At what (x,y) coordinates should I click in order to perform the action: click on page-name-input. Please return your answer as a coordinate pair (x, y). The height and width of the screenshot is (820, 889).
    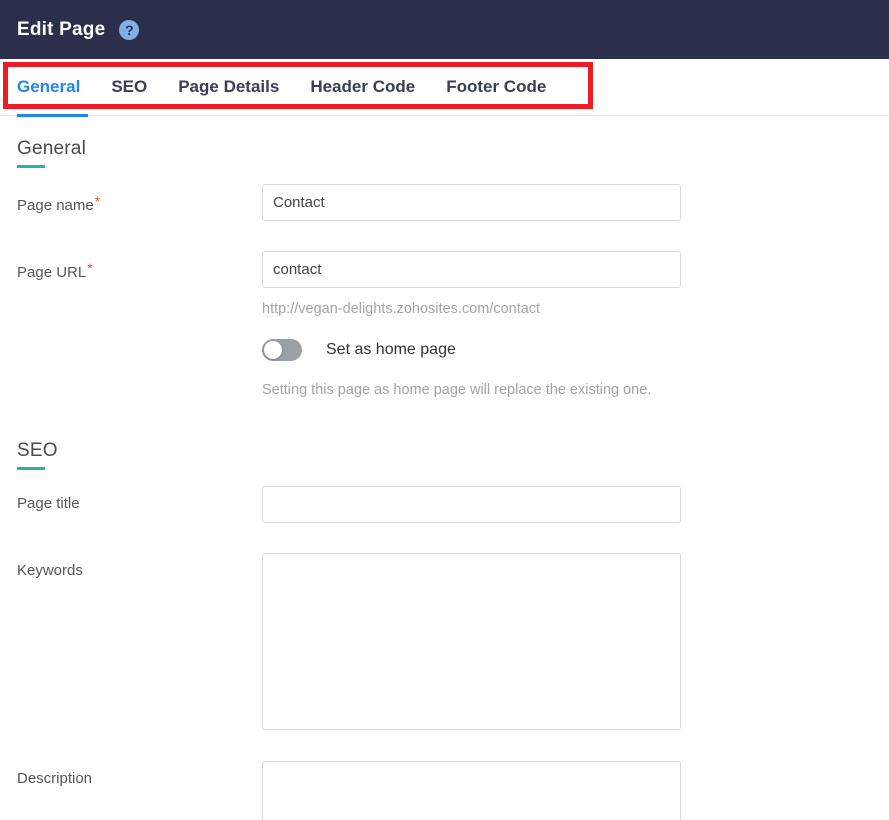
    Looking at the image, I should click on (471, 202).